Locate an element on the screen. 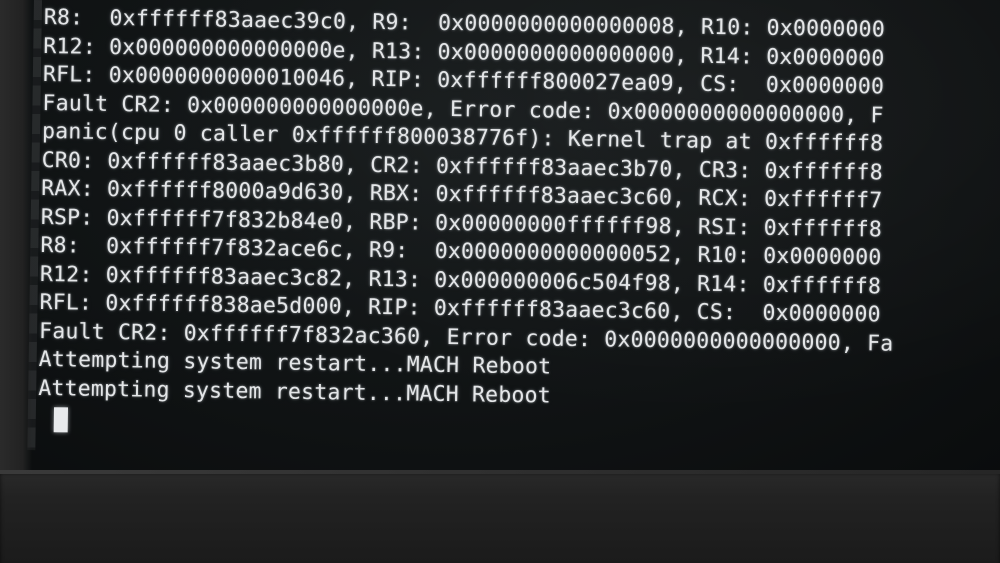 This screenshot has height=563, width=1000. text-cursor is located at coordinates (61, 420).